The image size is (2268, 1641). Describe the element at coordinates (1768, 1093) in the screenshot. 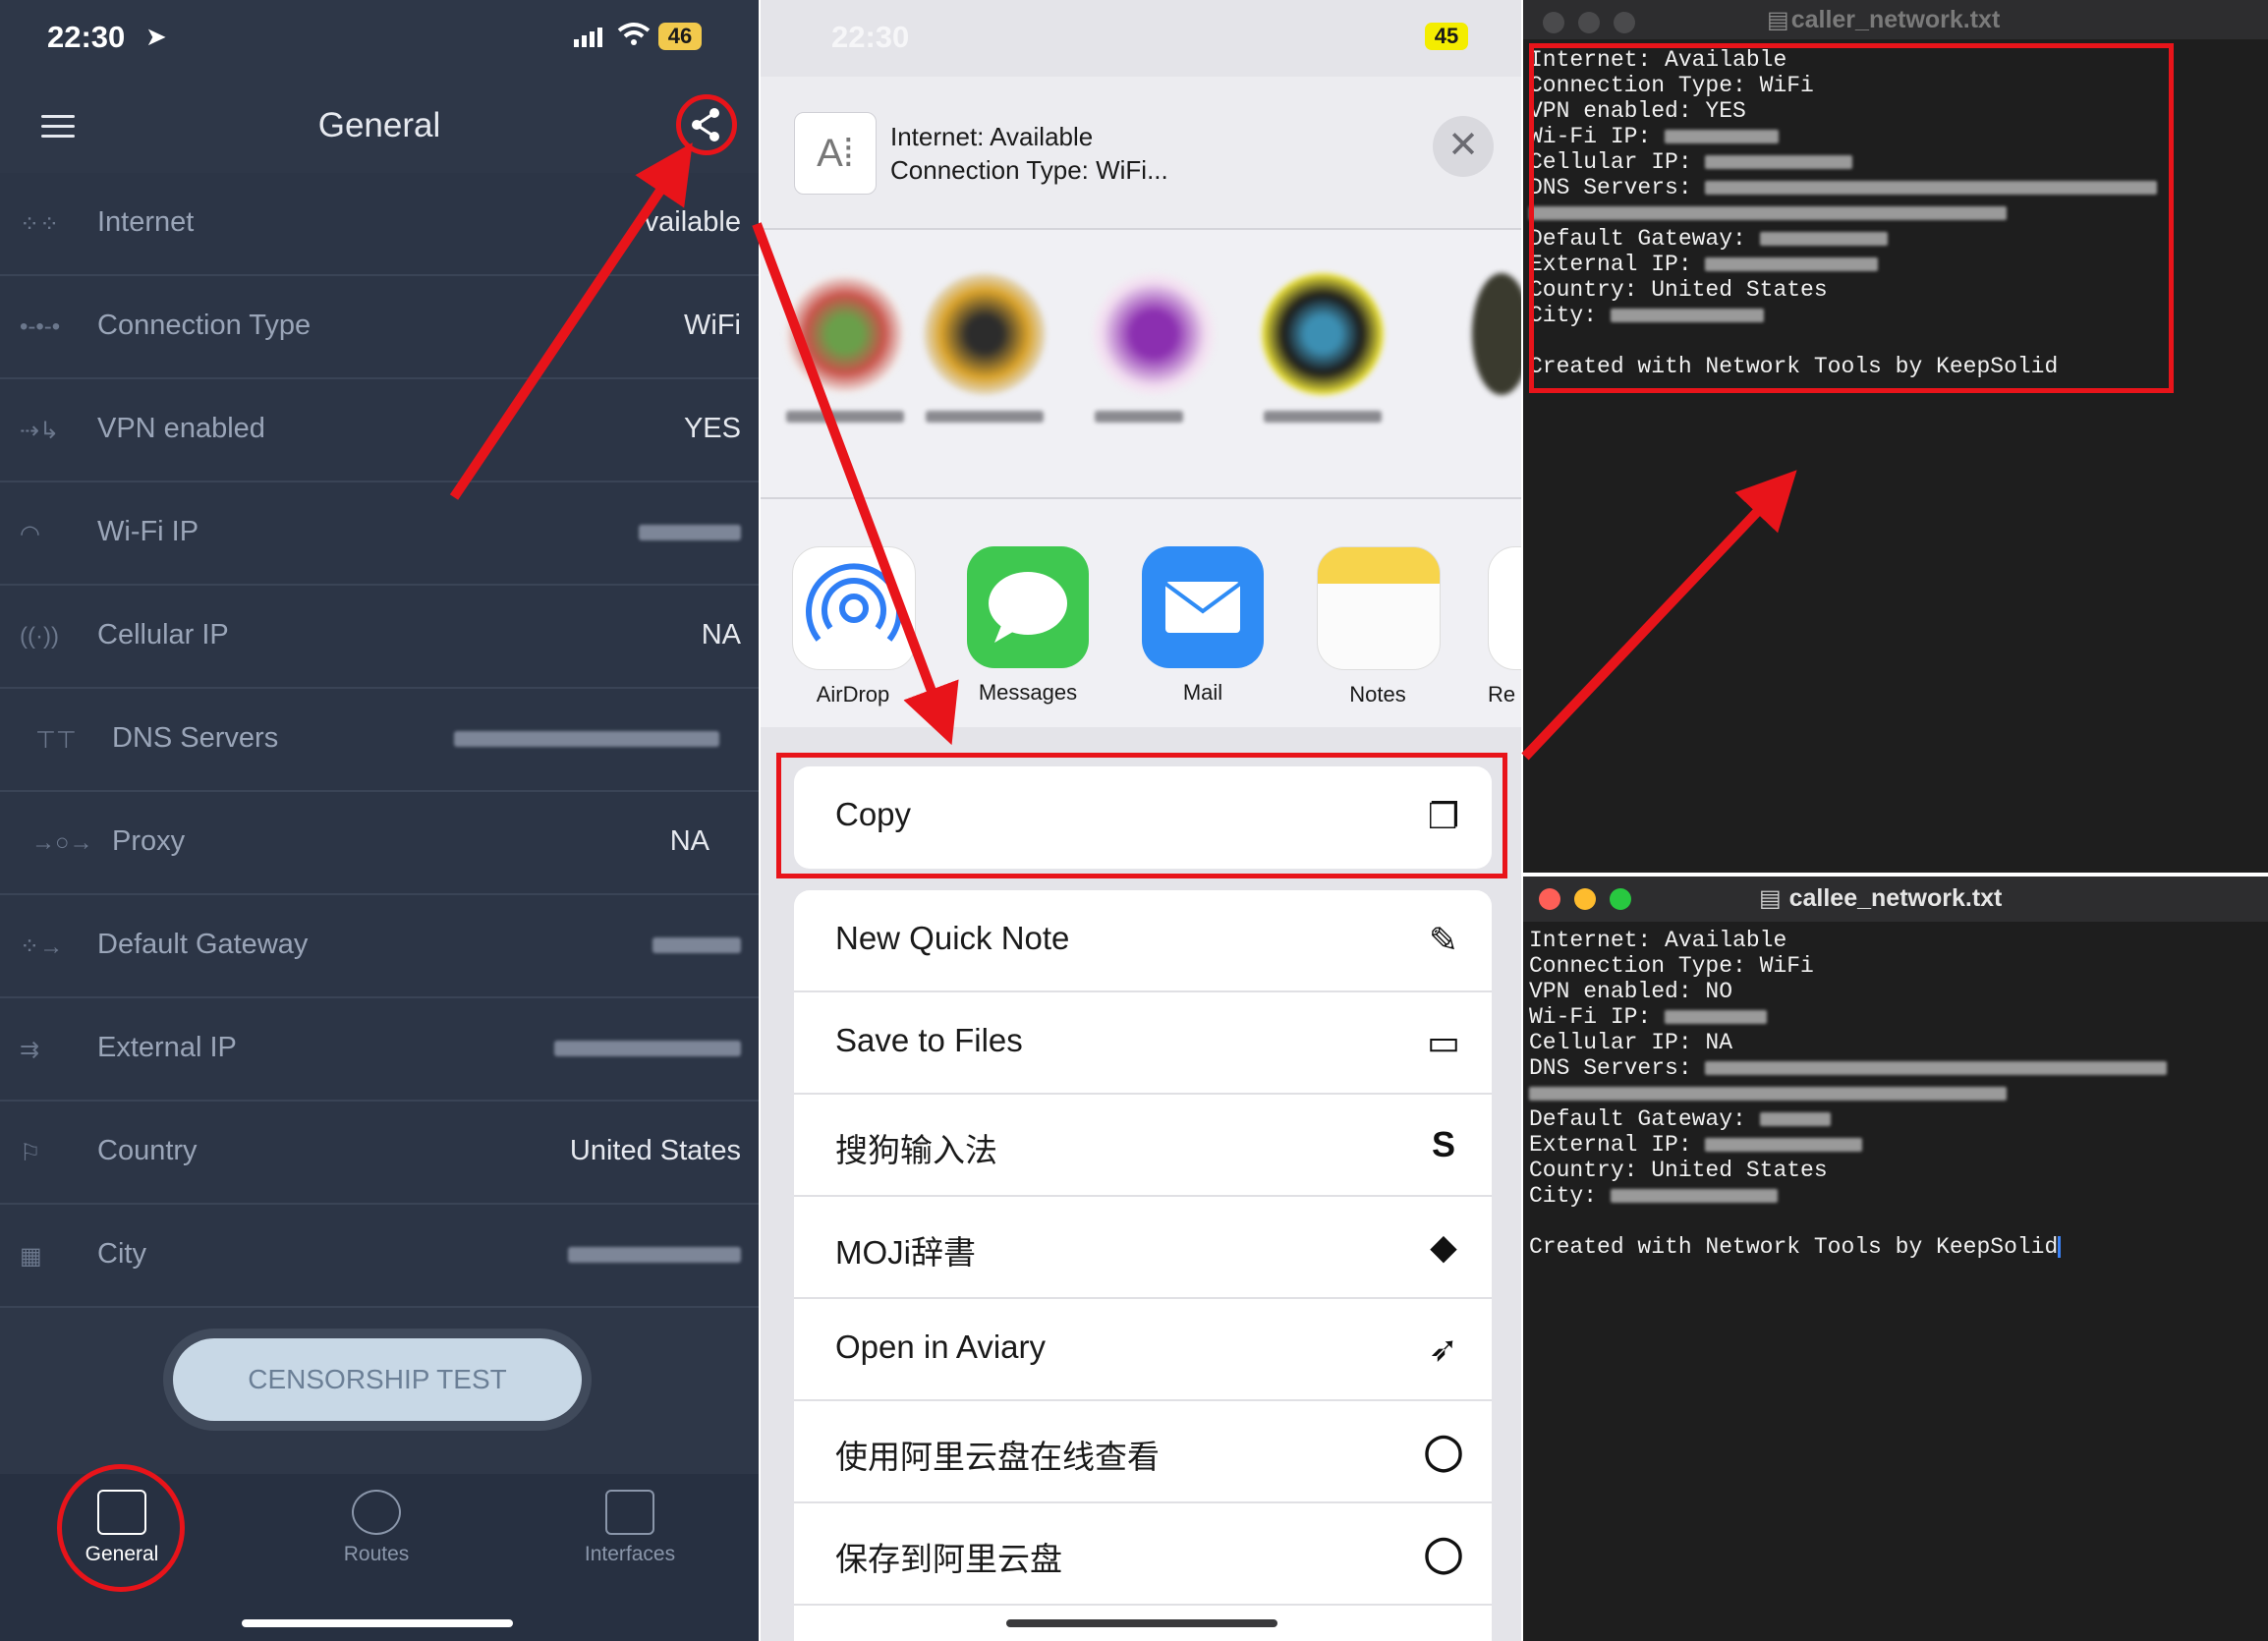

I see `terminal-line-redacted` at that location.